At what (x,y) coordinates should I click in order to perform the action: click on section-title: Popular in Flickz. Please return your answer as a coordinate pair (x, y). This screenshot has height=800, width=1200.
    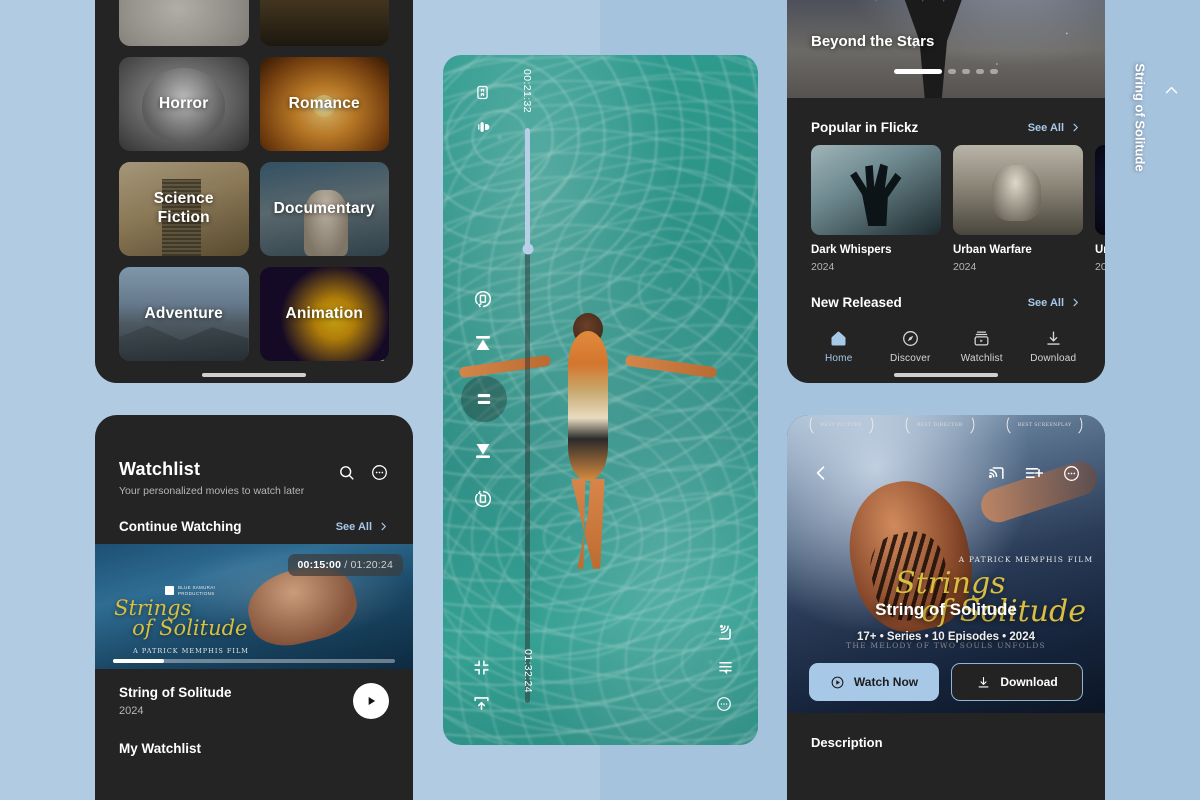
    Looking at the image, I should click on (865, 127).